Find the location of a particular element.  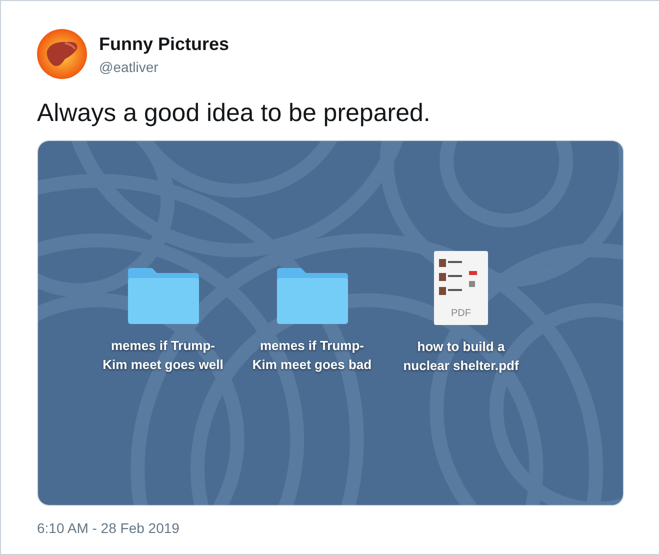

timestamp: 6:10 AM - 28 Feb 2019 is located at coordinates (330, 528).